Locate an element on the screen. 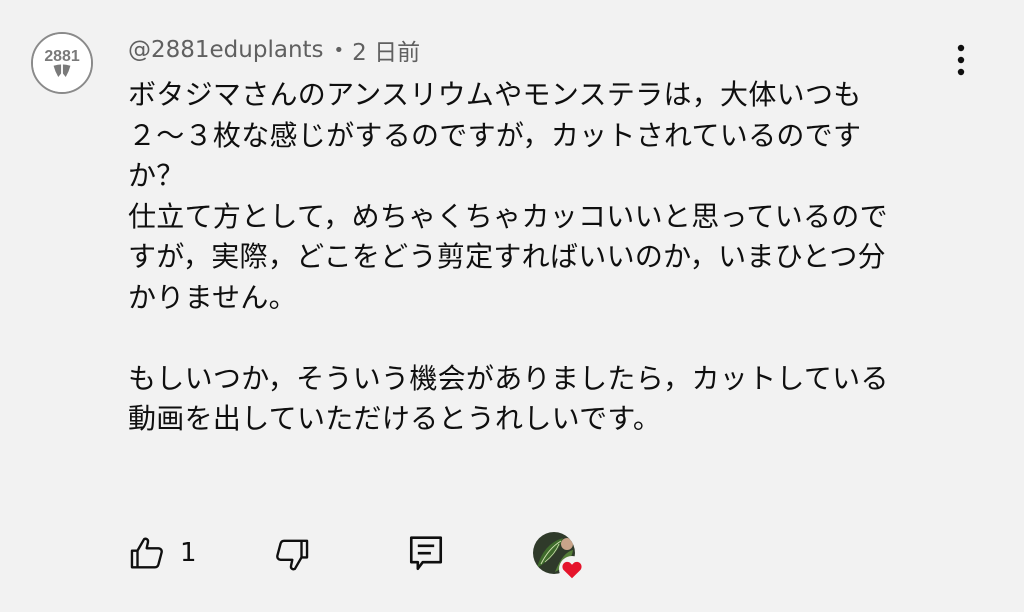  author-logo: 2881 is located at coordinates (62, 63).